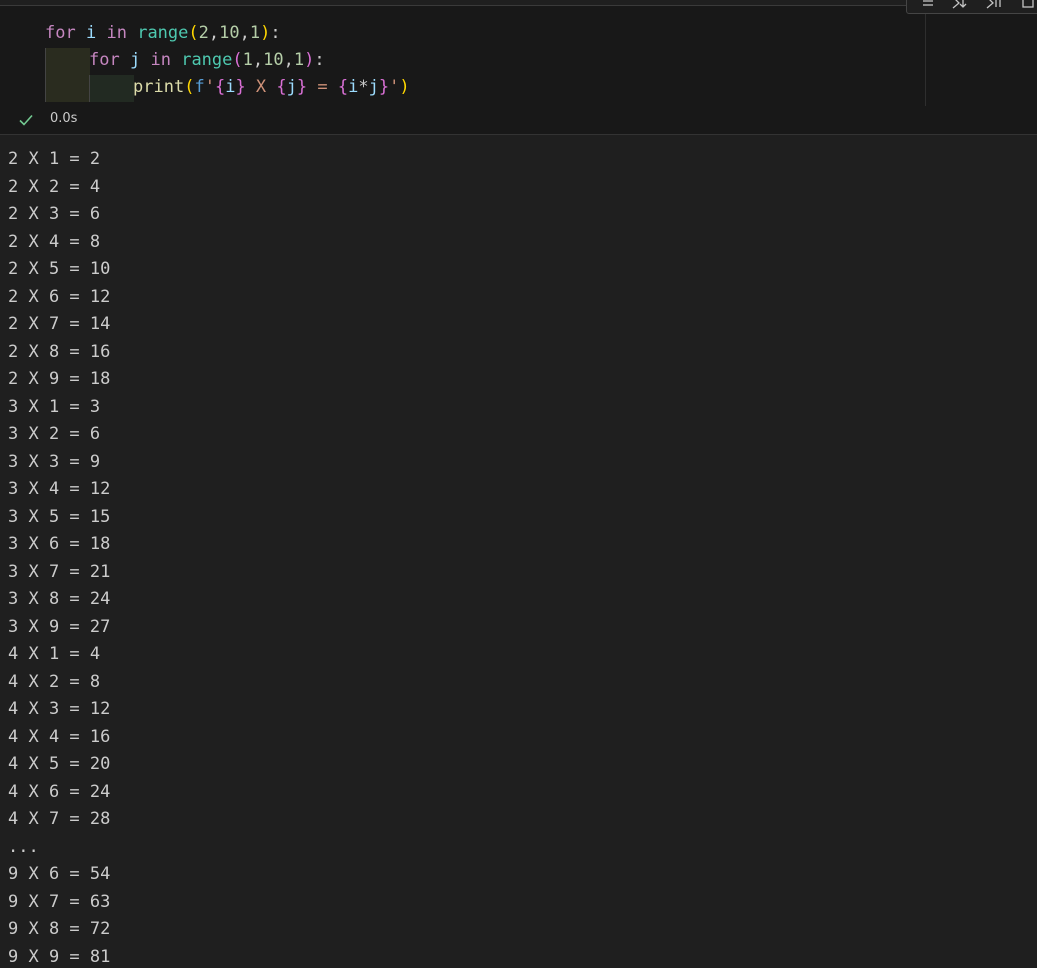  I want to click on code-token: X, so click(261, 87).